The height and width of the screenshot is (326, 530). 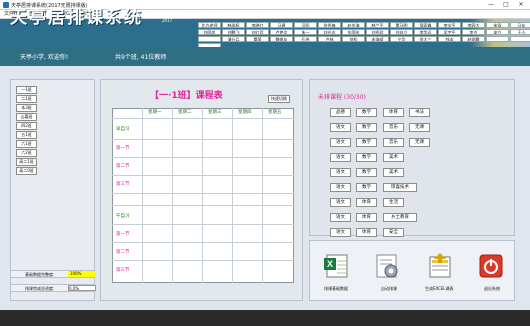 What do you see at coordinates (329, 25) in the screenshot?
I see `teacher-cell: 张秀梅` at bounding box center [329, 25].